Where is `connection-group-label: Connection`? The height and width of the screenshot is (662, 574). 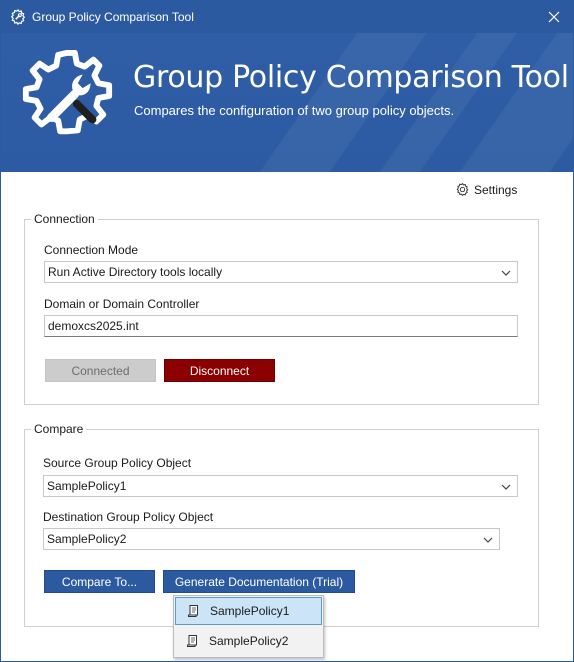 connection-group-label: Connection is located at coordinates (64, 219).